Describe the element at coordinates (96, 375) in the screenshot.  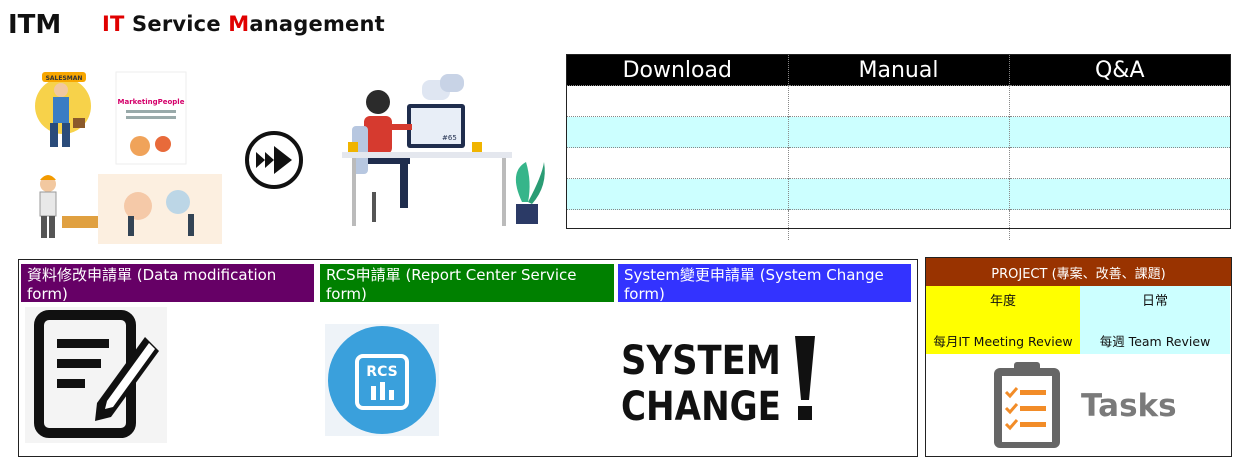
I see `document-edit-icon` at that location.